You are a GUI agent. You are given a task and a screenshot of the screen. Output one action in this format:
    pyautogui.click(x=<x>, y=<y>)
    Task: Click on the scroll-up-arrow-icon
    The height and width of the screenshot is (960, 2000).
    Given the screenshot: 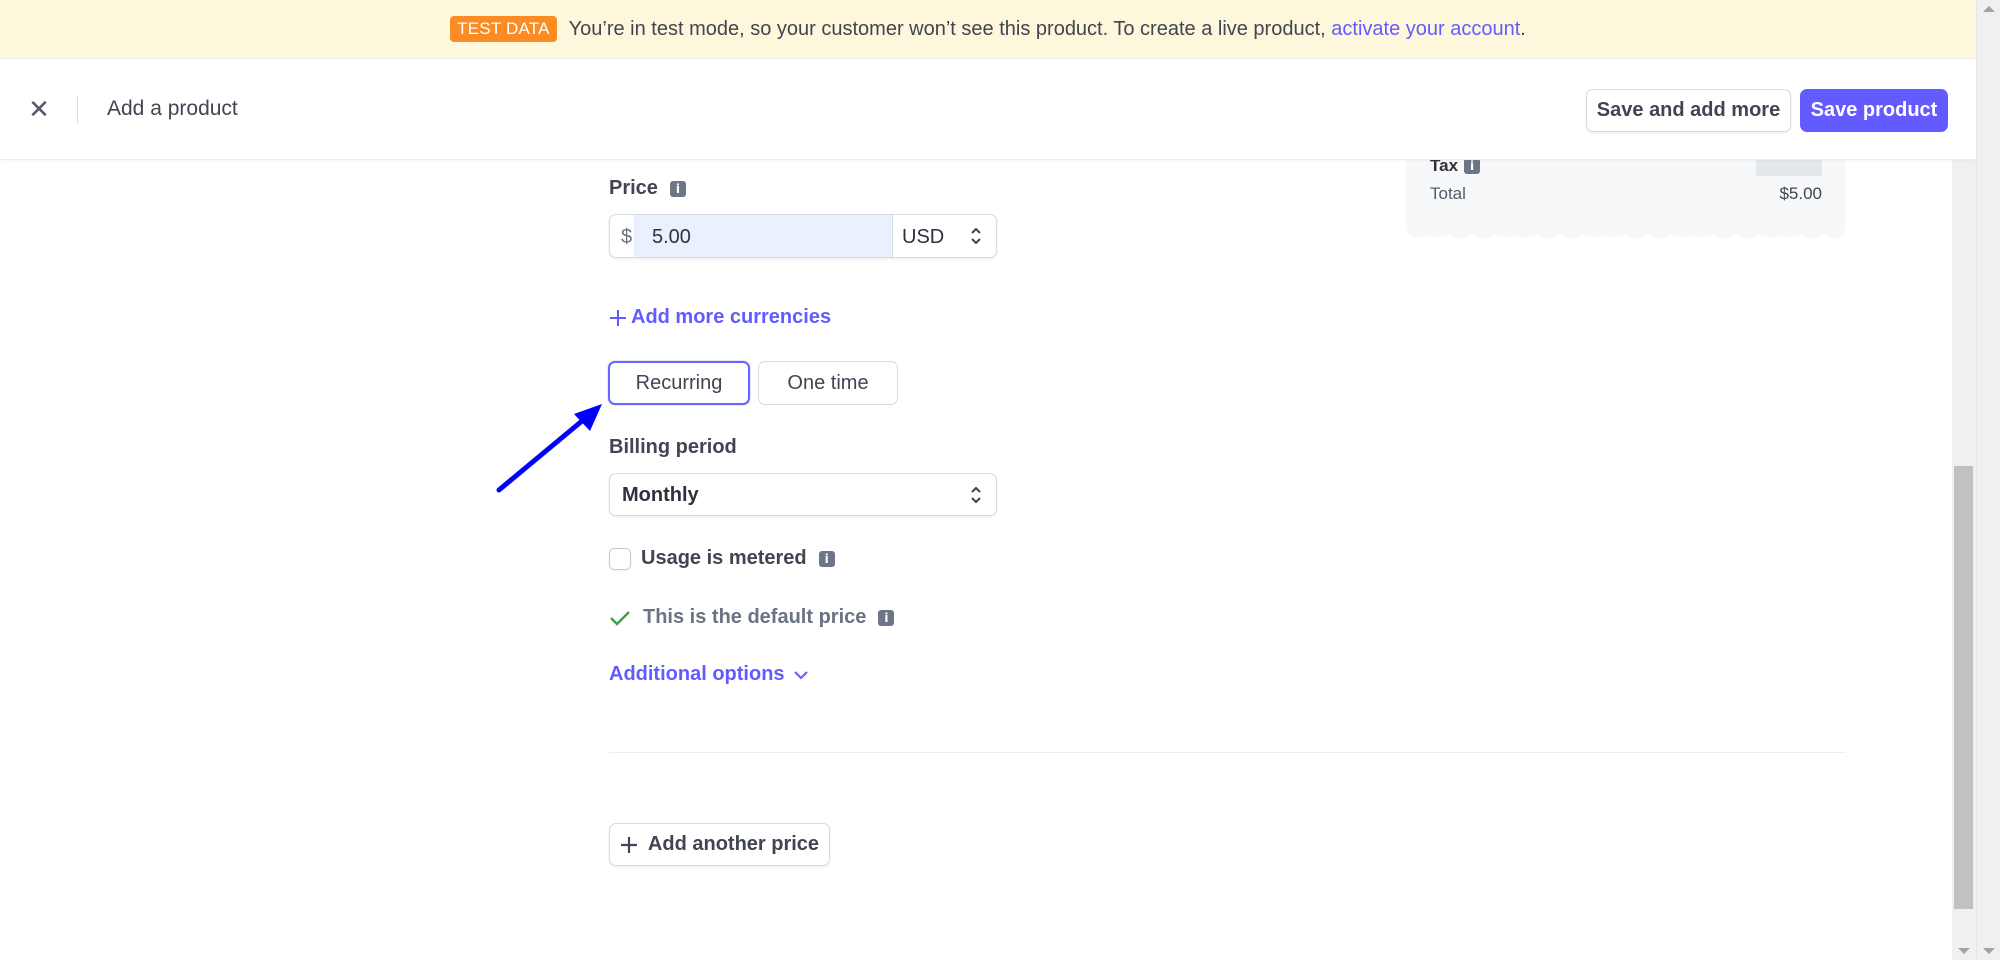 What is the action you would take?
    pyautogui.click(x=1989, y=9)
    